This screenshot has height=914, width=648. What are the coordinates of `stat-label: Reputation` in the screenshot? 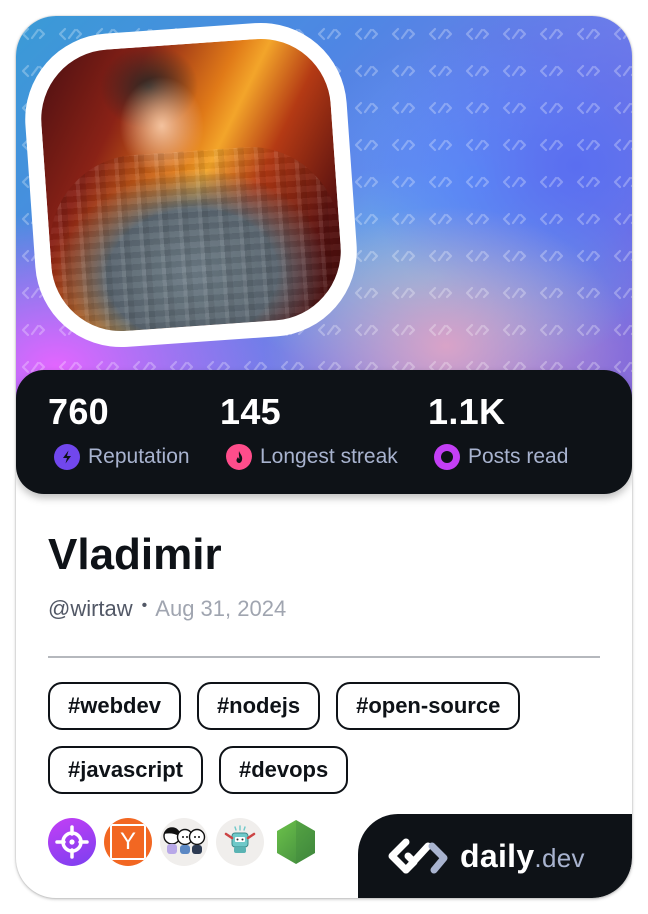 It's located at (139, 456).